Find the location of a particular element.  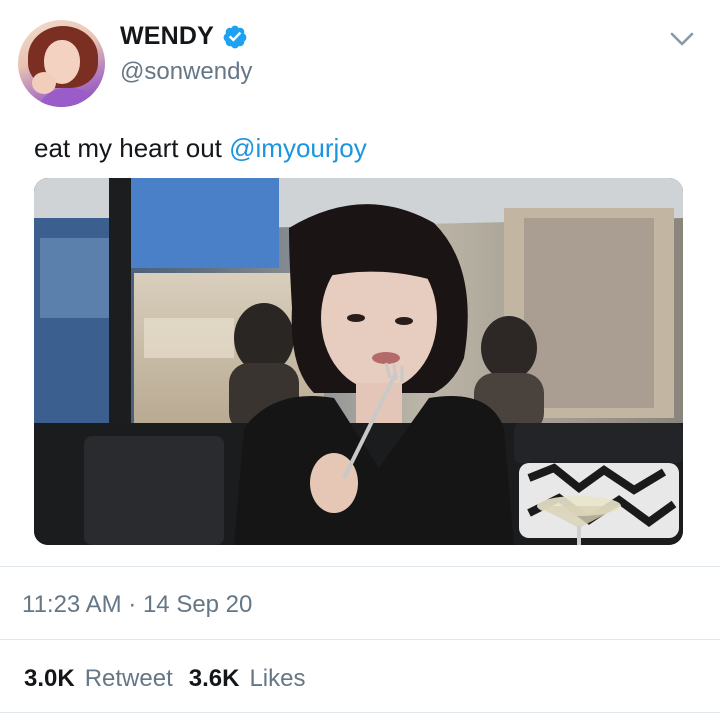

verified-badge-icon is located at coordinates (235, 36).